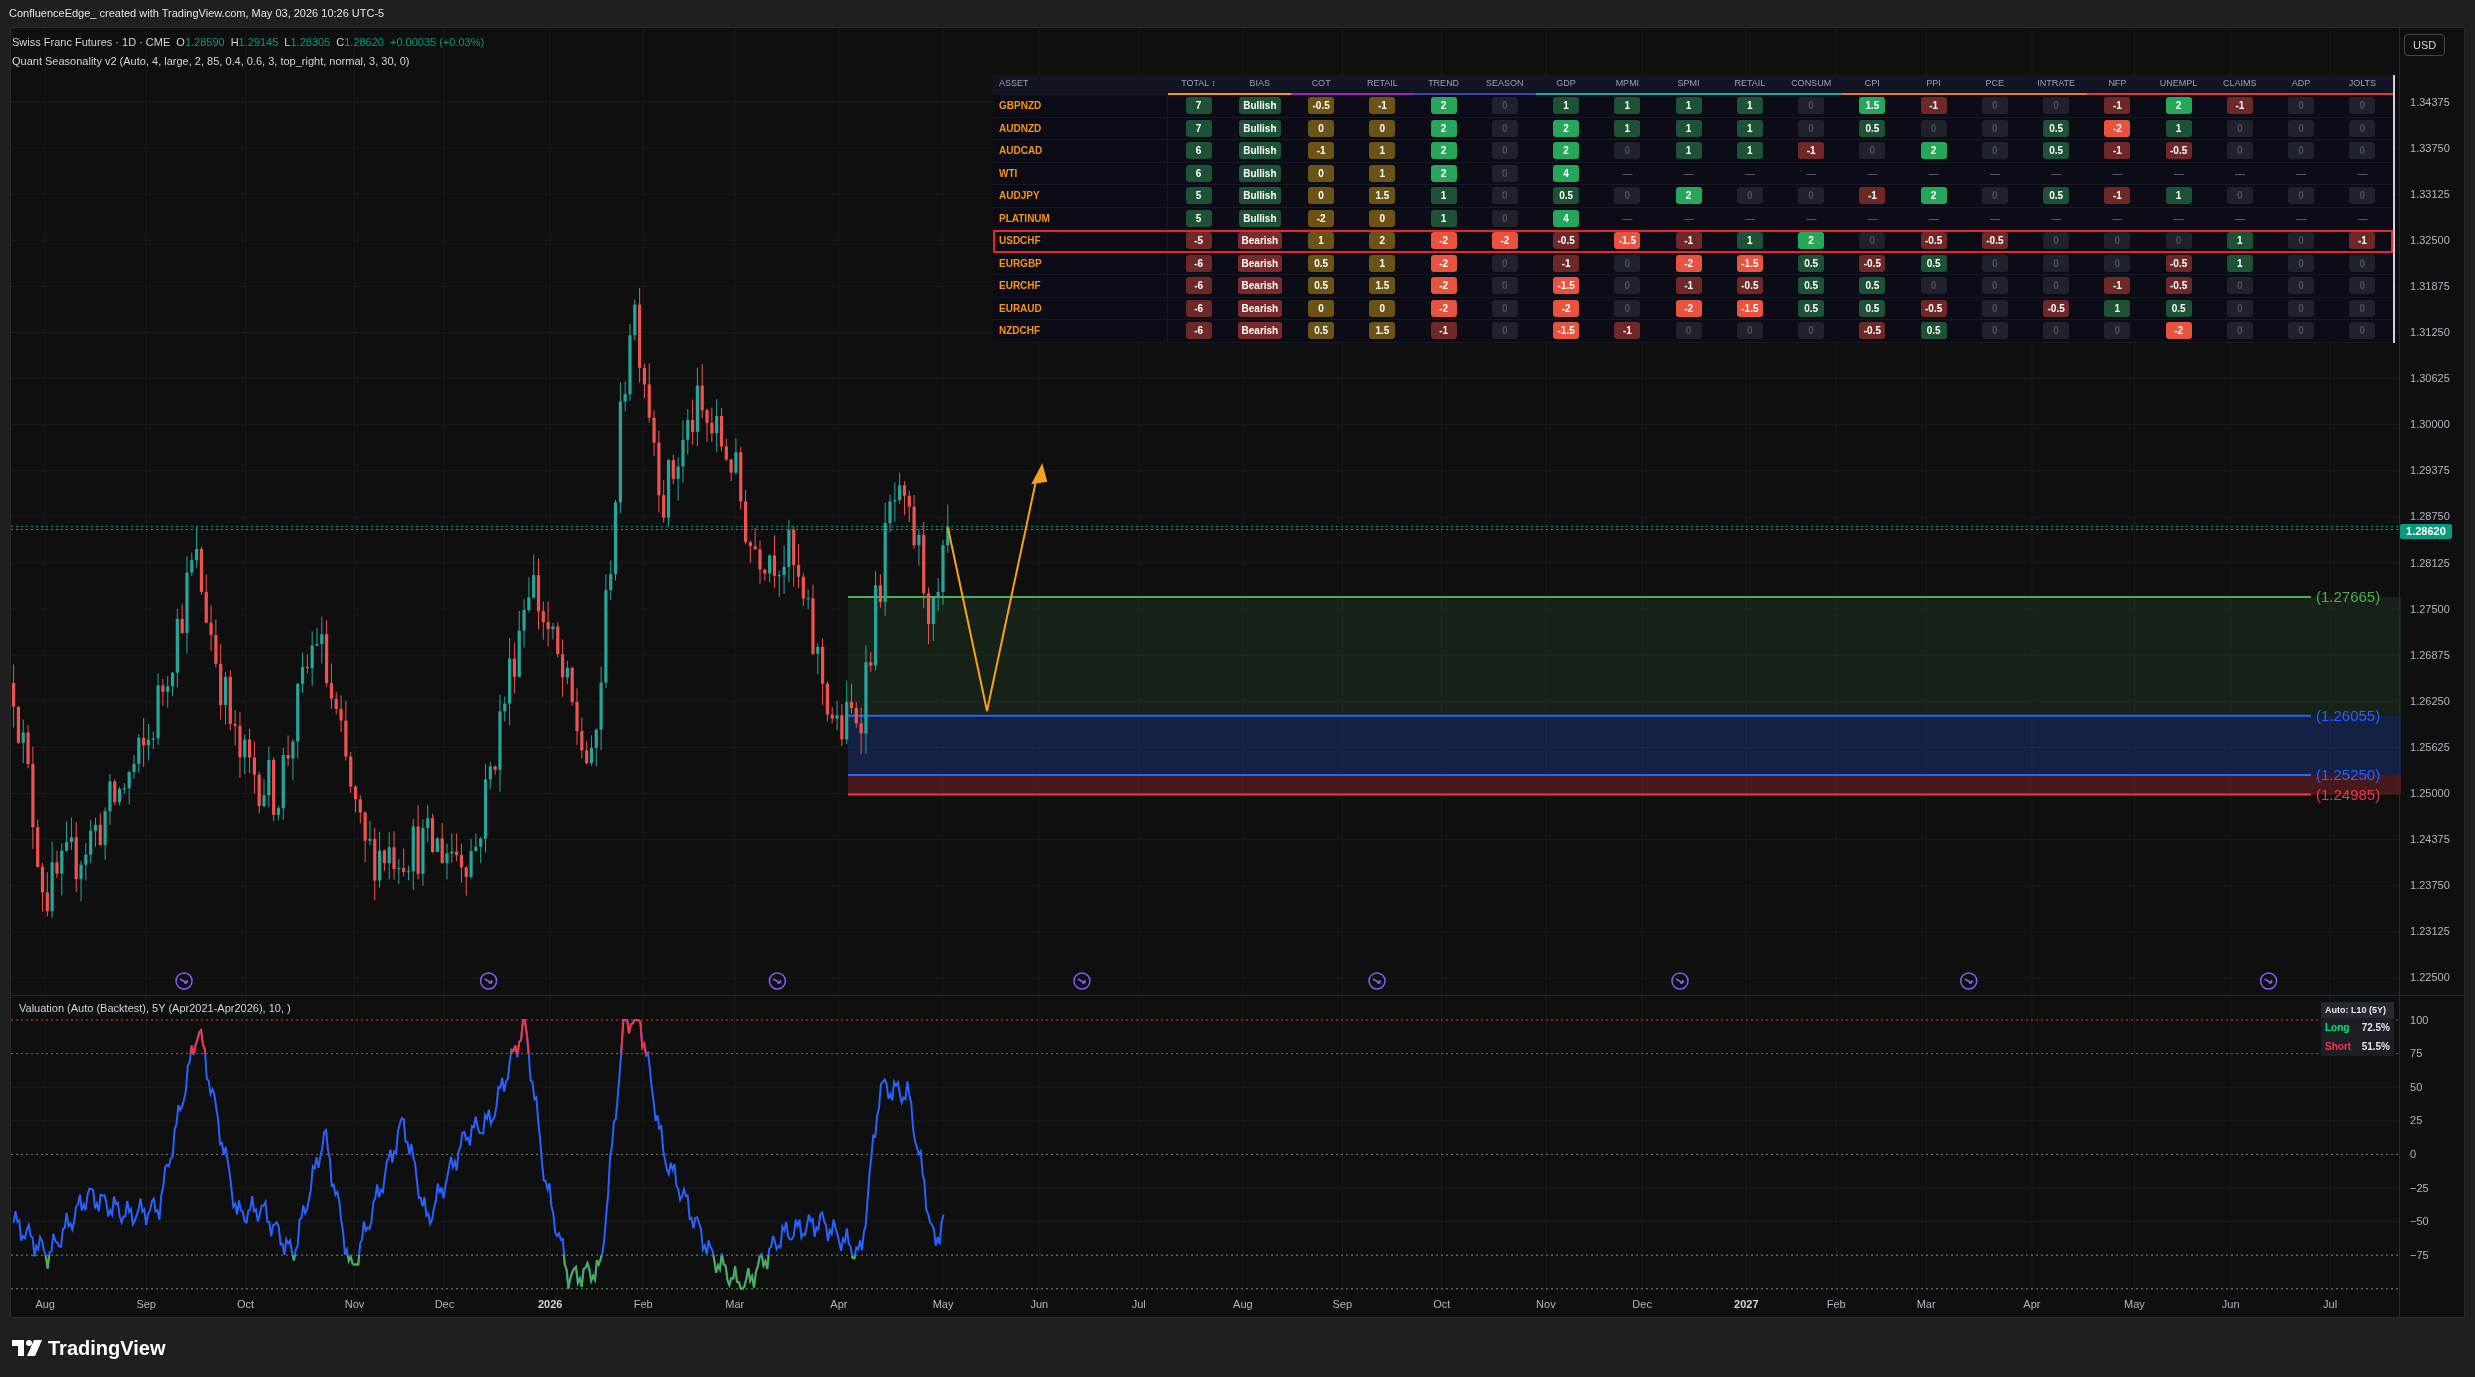 Image resolution: width=2475 pixels, height=1377 pixels. I want to click on time-tick: 2027, so click(1746, 1304).